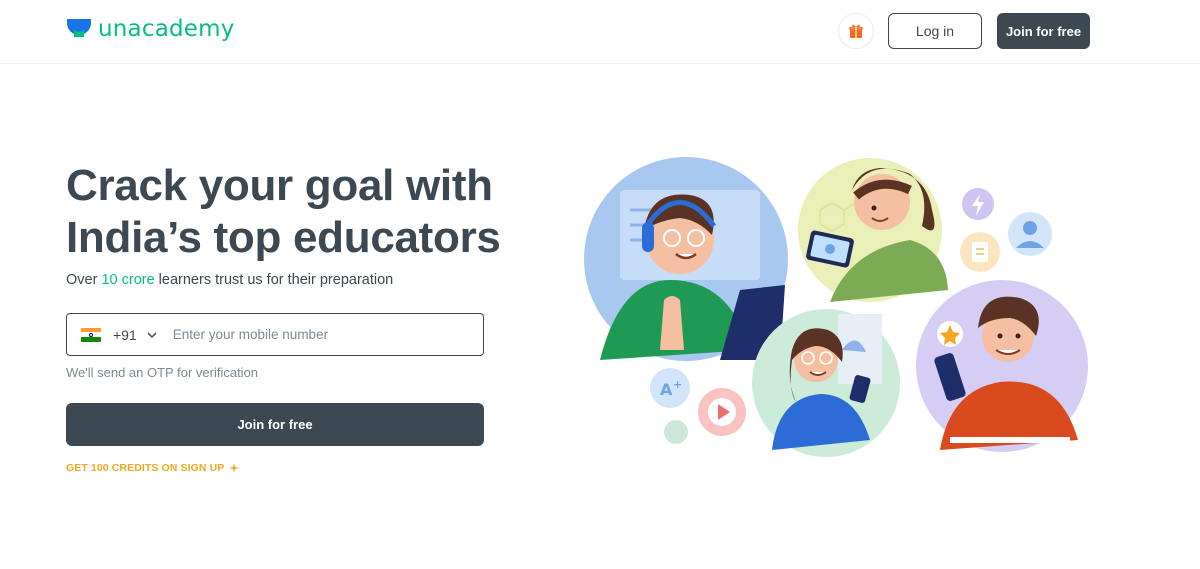  I want to click on boy-with-phone-illustration, so click(1002, 366).